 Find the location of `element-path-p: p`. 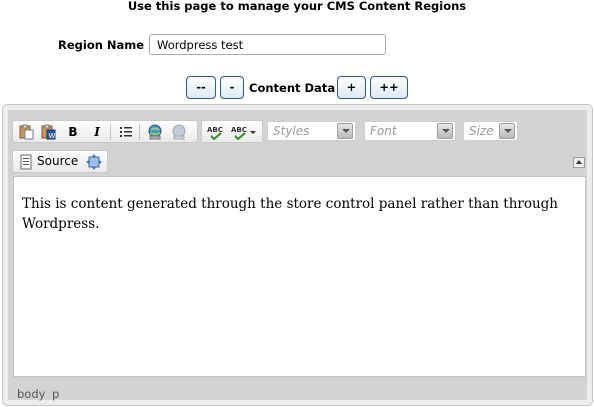

element-path-p: p is located at coordinates (55, 394).